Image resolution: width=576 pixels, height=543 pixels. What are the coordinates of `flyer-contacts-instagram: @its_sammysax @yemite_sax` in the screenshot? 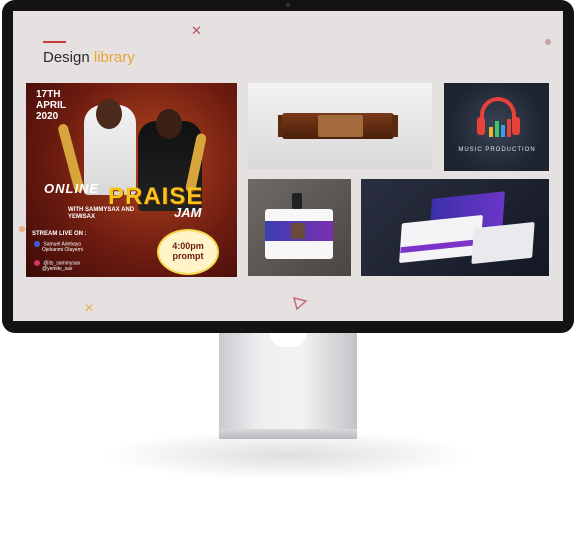 It's located at (57, 266).